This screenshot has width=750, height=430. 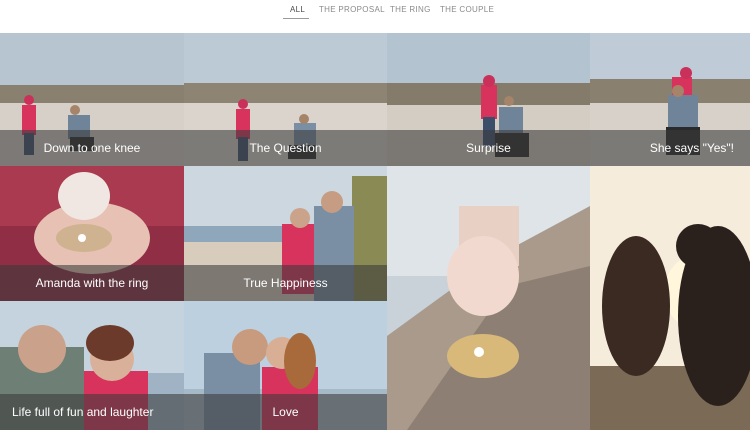 I want to click on active-tab-underline, so click(x=296, y=18).